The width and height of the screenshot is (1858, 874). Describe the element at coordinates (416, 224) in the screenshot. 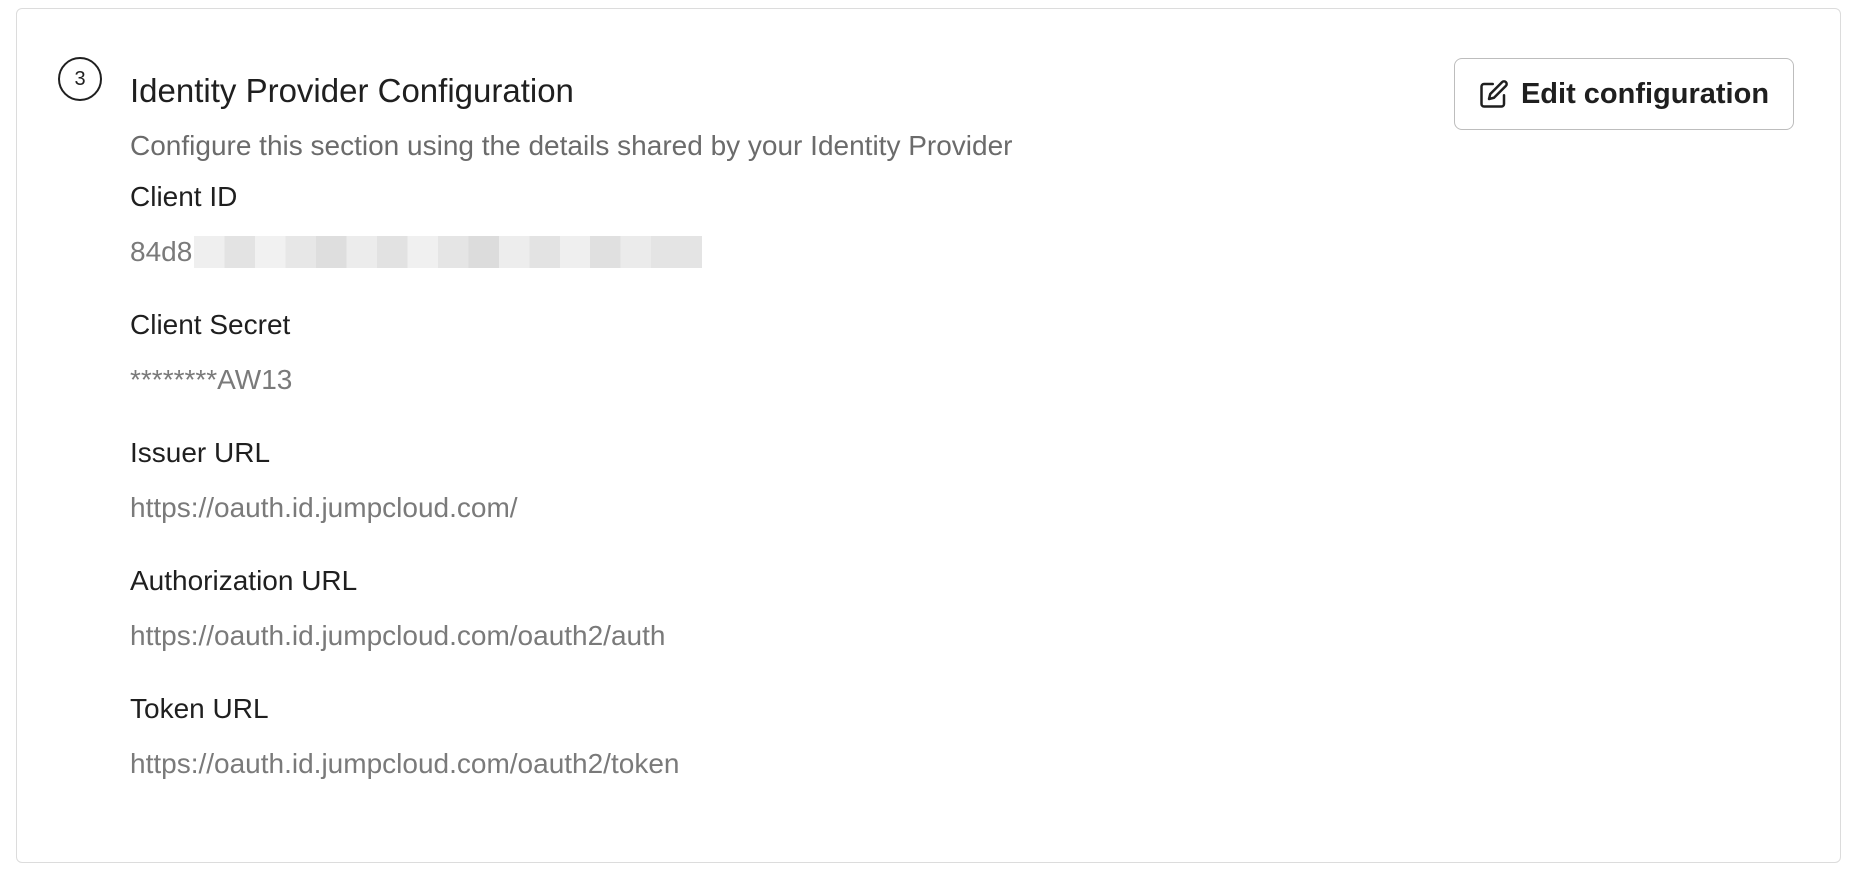

I see `client-id-field: Client ID 84d8` at that location.